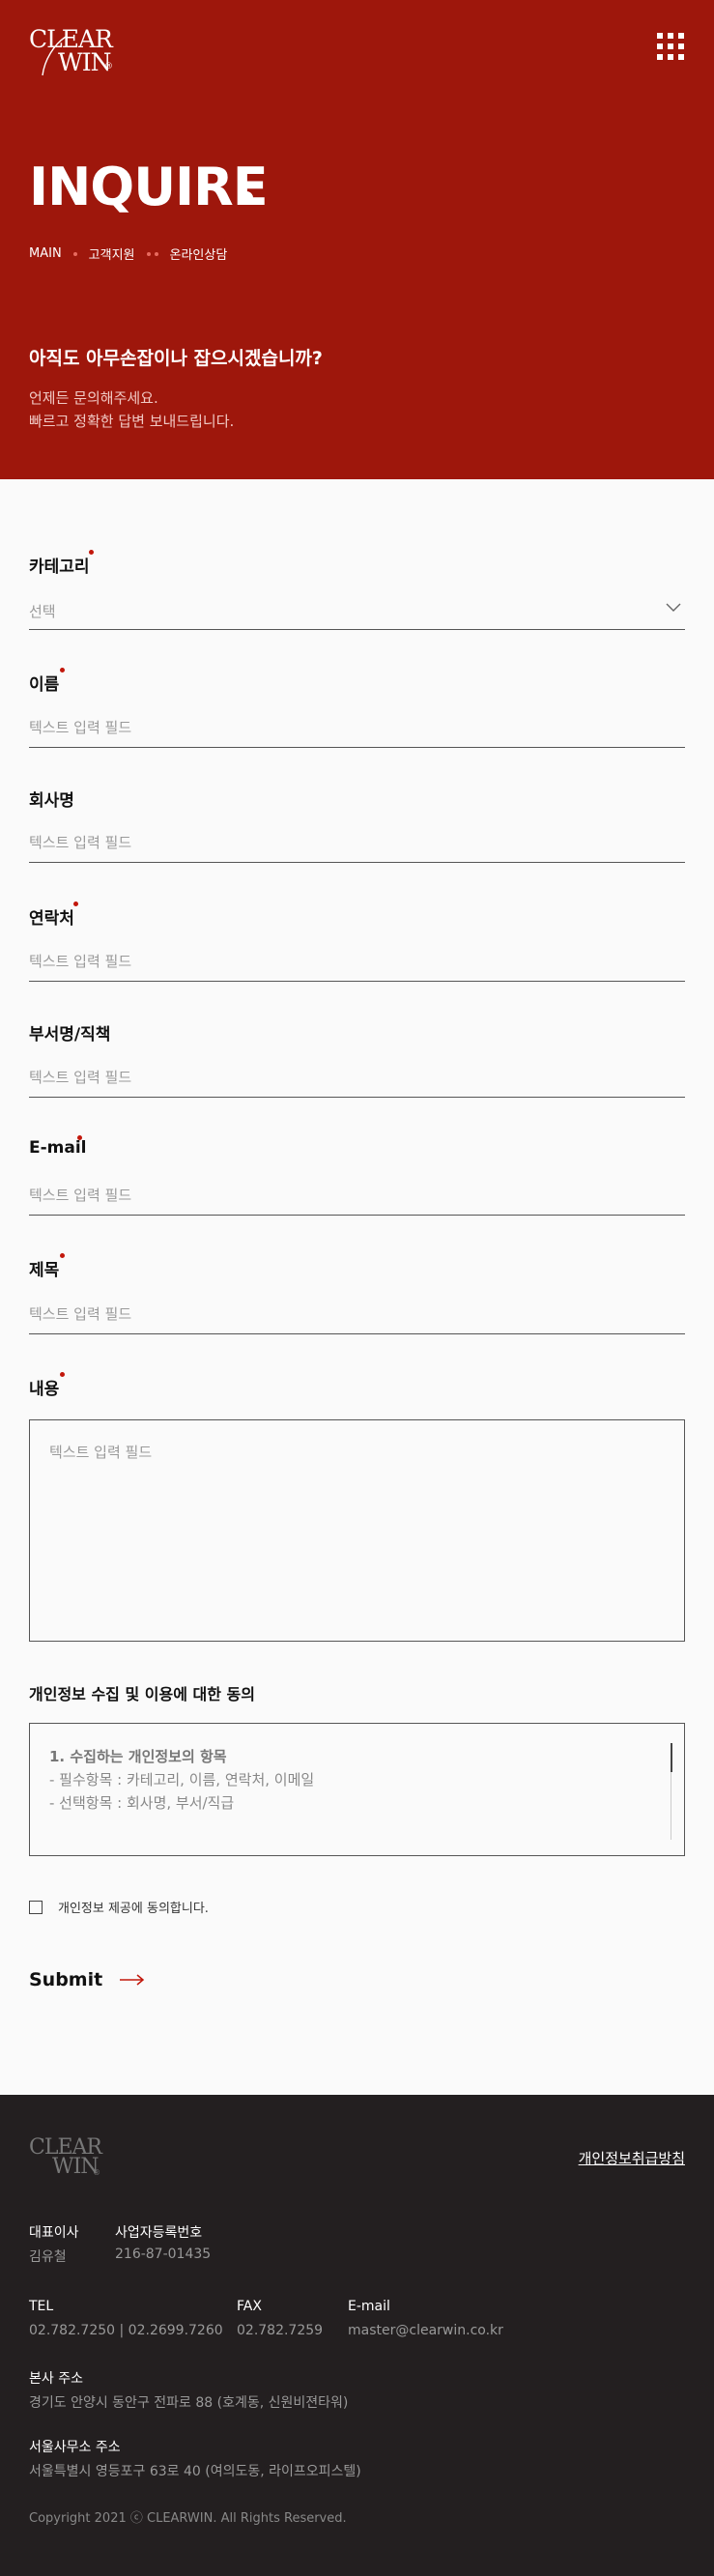 This screenshot has height=2576, width=714. What do you see at coordinates (48, 2257) in the screenshot?
I see `ceo-value: 김유철` at bounding box center [48, 2257].